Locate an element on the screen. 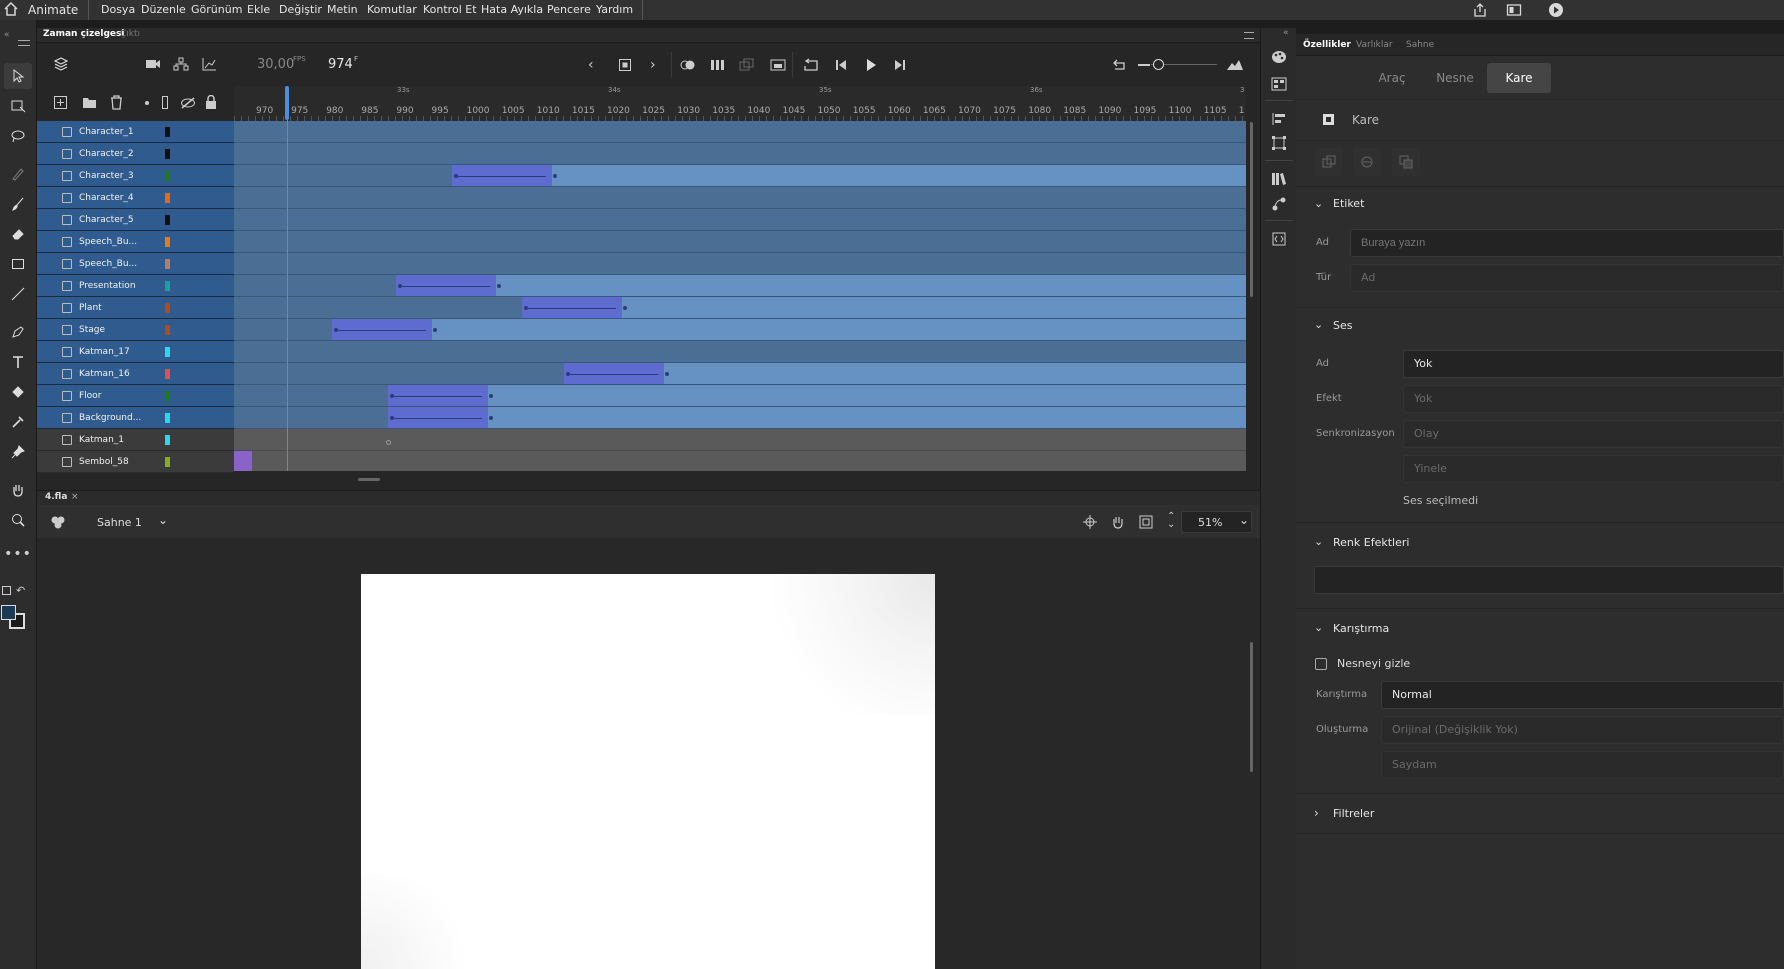  sound-effect-dropdown: Yok is located at coordinates (1593, 399).